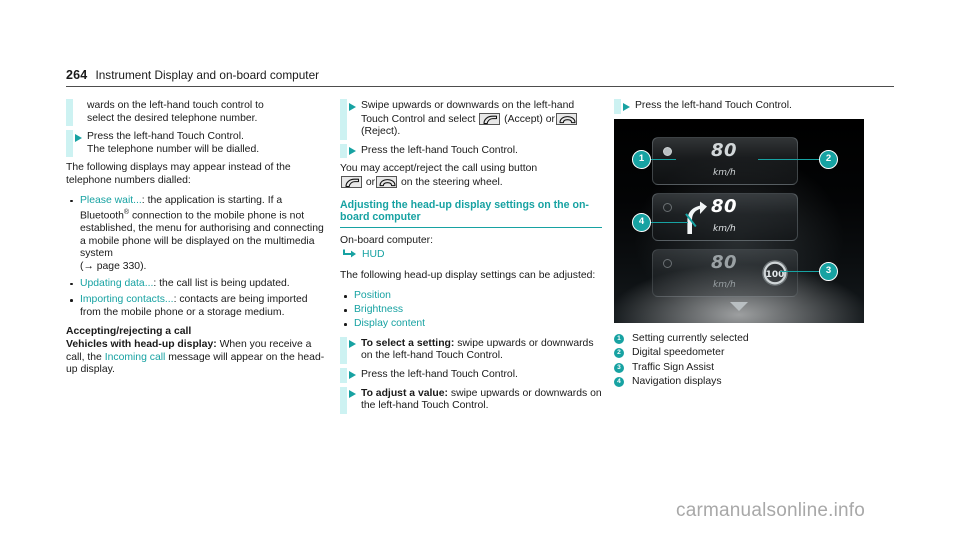  What do you see at coordinates (619, 382) in the screenshot?
I see `legend-number: 4` at bounding box center [619, 382].